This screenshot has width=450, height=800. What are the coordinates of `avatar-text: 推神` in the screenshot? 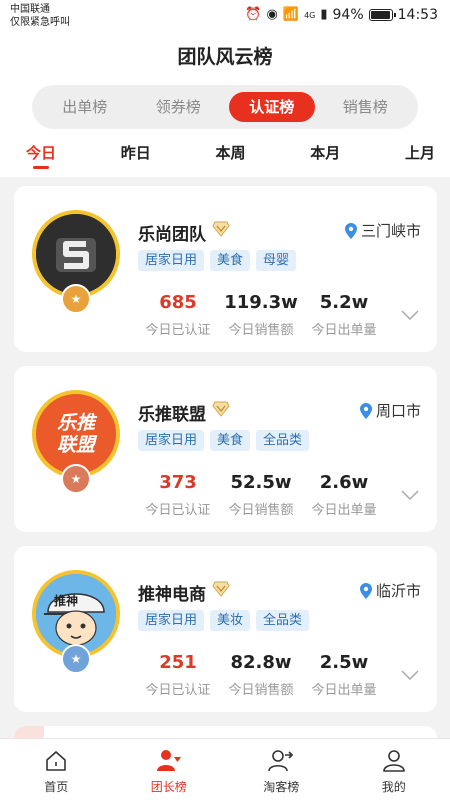 It's located at (66, 601).